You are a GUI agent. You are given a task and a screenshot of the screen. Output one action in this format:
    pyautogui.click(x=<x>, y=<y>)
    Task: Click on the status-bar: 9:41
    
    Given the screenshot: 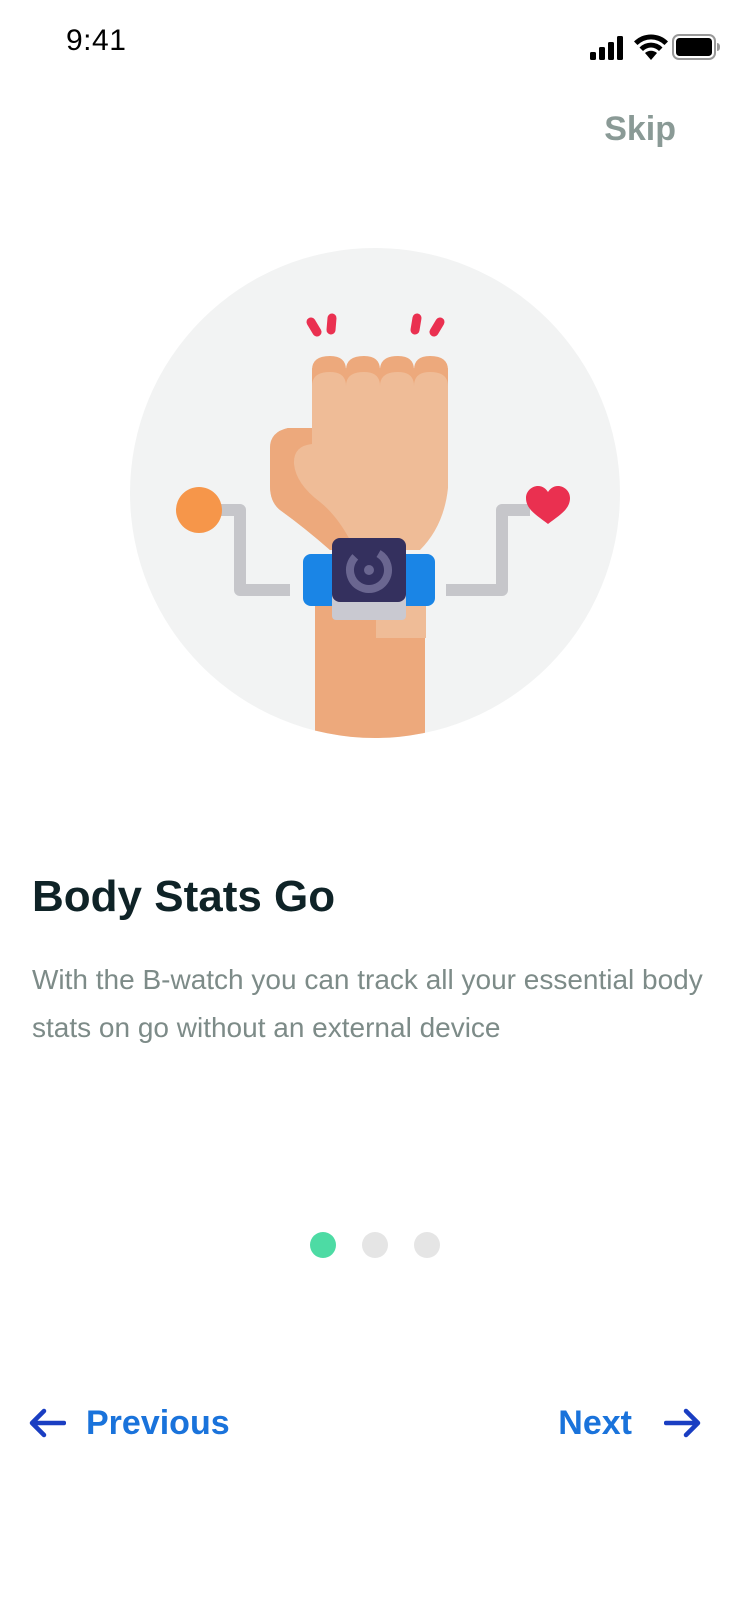 What is the action you would take?
    pyautogui.click(x=375, y=44)
    